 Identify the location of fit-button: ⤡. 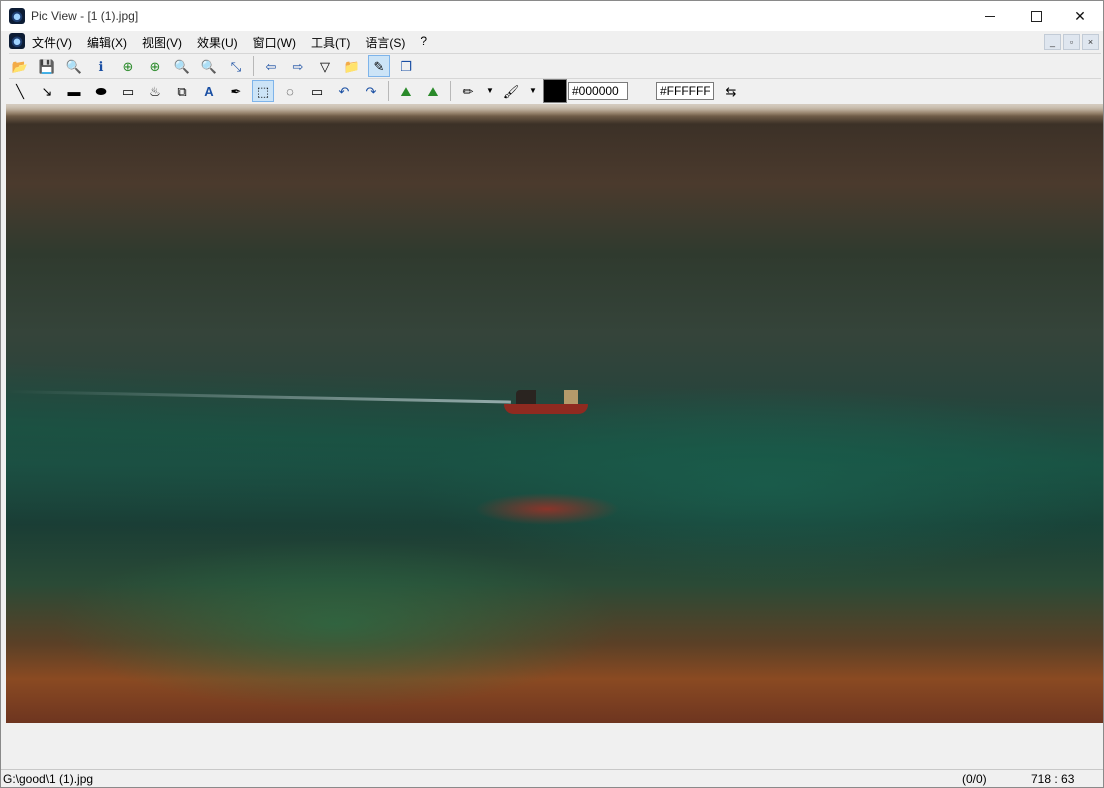
(236, 66).